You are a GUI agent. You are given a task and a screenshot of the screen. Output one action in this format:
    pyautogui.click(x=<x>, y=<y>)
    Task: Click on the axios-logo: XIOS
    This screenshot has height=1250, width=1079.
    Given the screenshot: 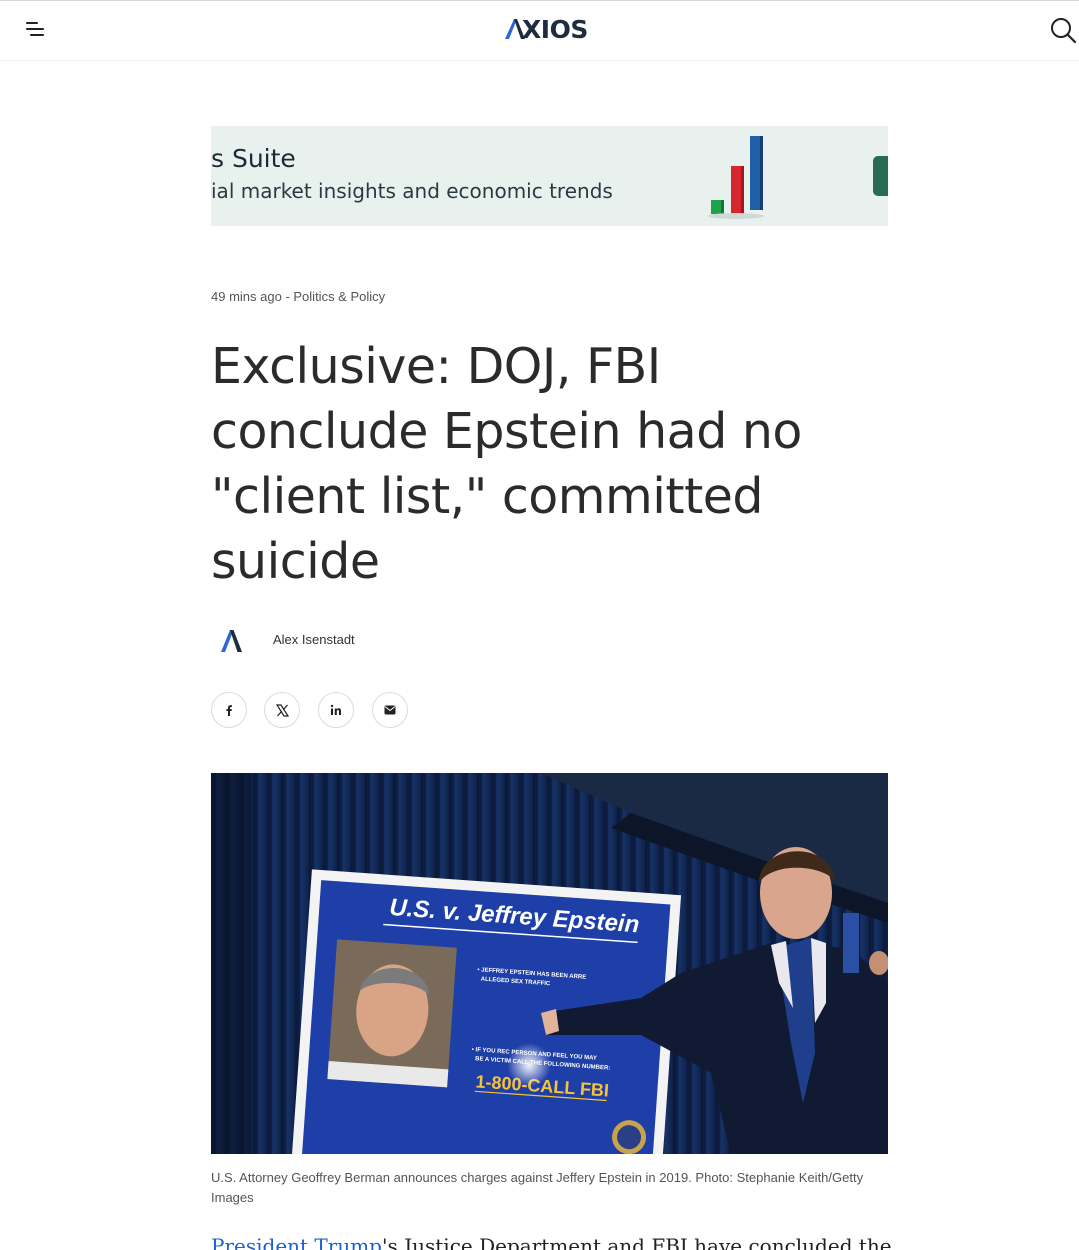 What is the action you would take?
    pyautogui.click(x=546, y=29)
    